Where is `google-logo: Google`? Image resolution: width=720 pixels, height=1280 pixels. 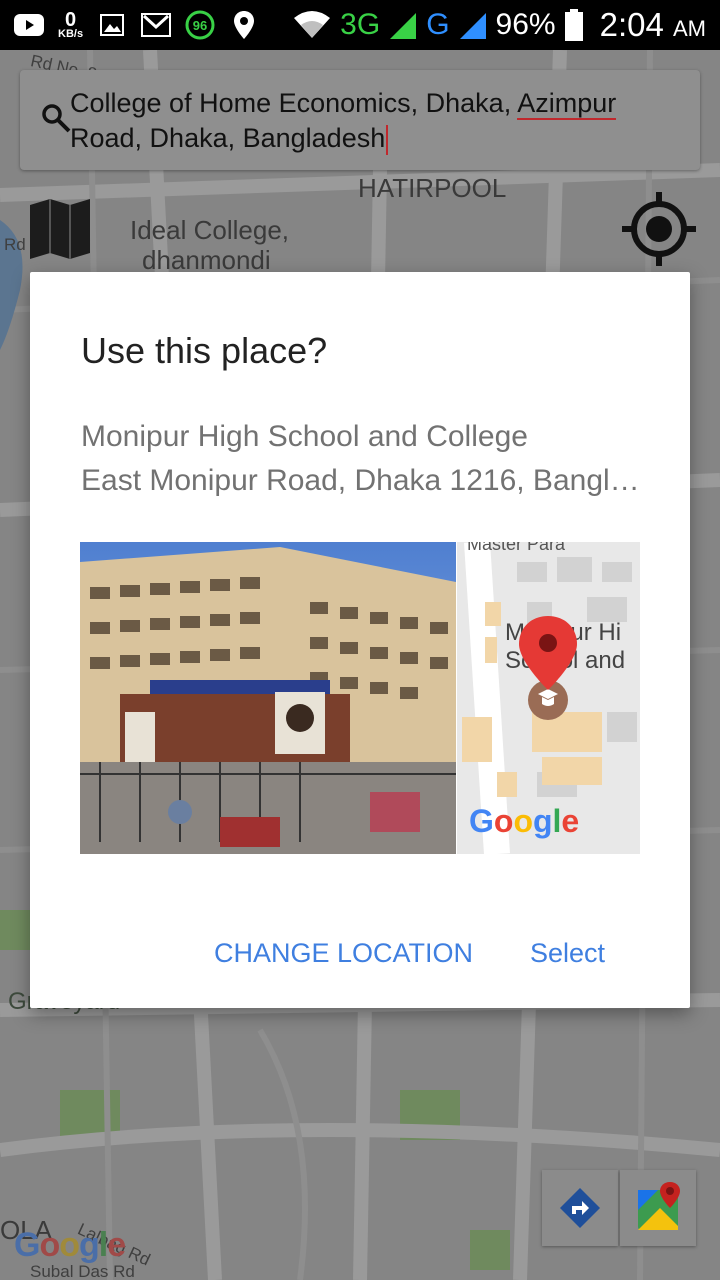
google-logo: Google is located at coordinates (70, 1245).